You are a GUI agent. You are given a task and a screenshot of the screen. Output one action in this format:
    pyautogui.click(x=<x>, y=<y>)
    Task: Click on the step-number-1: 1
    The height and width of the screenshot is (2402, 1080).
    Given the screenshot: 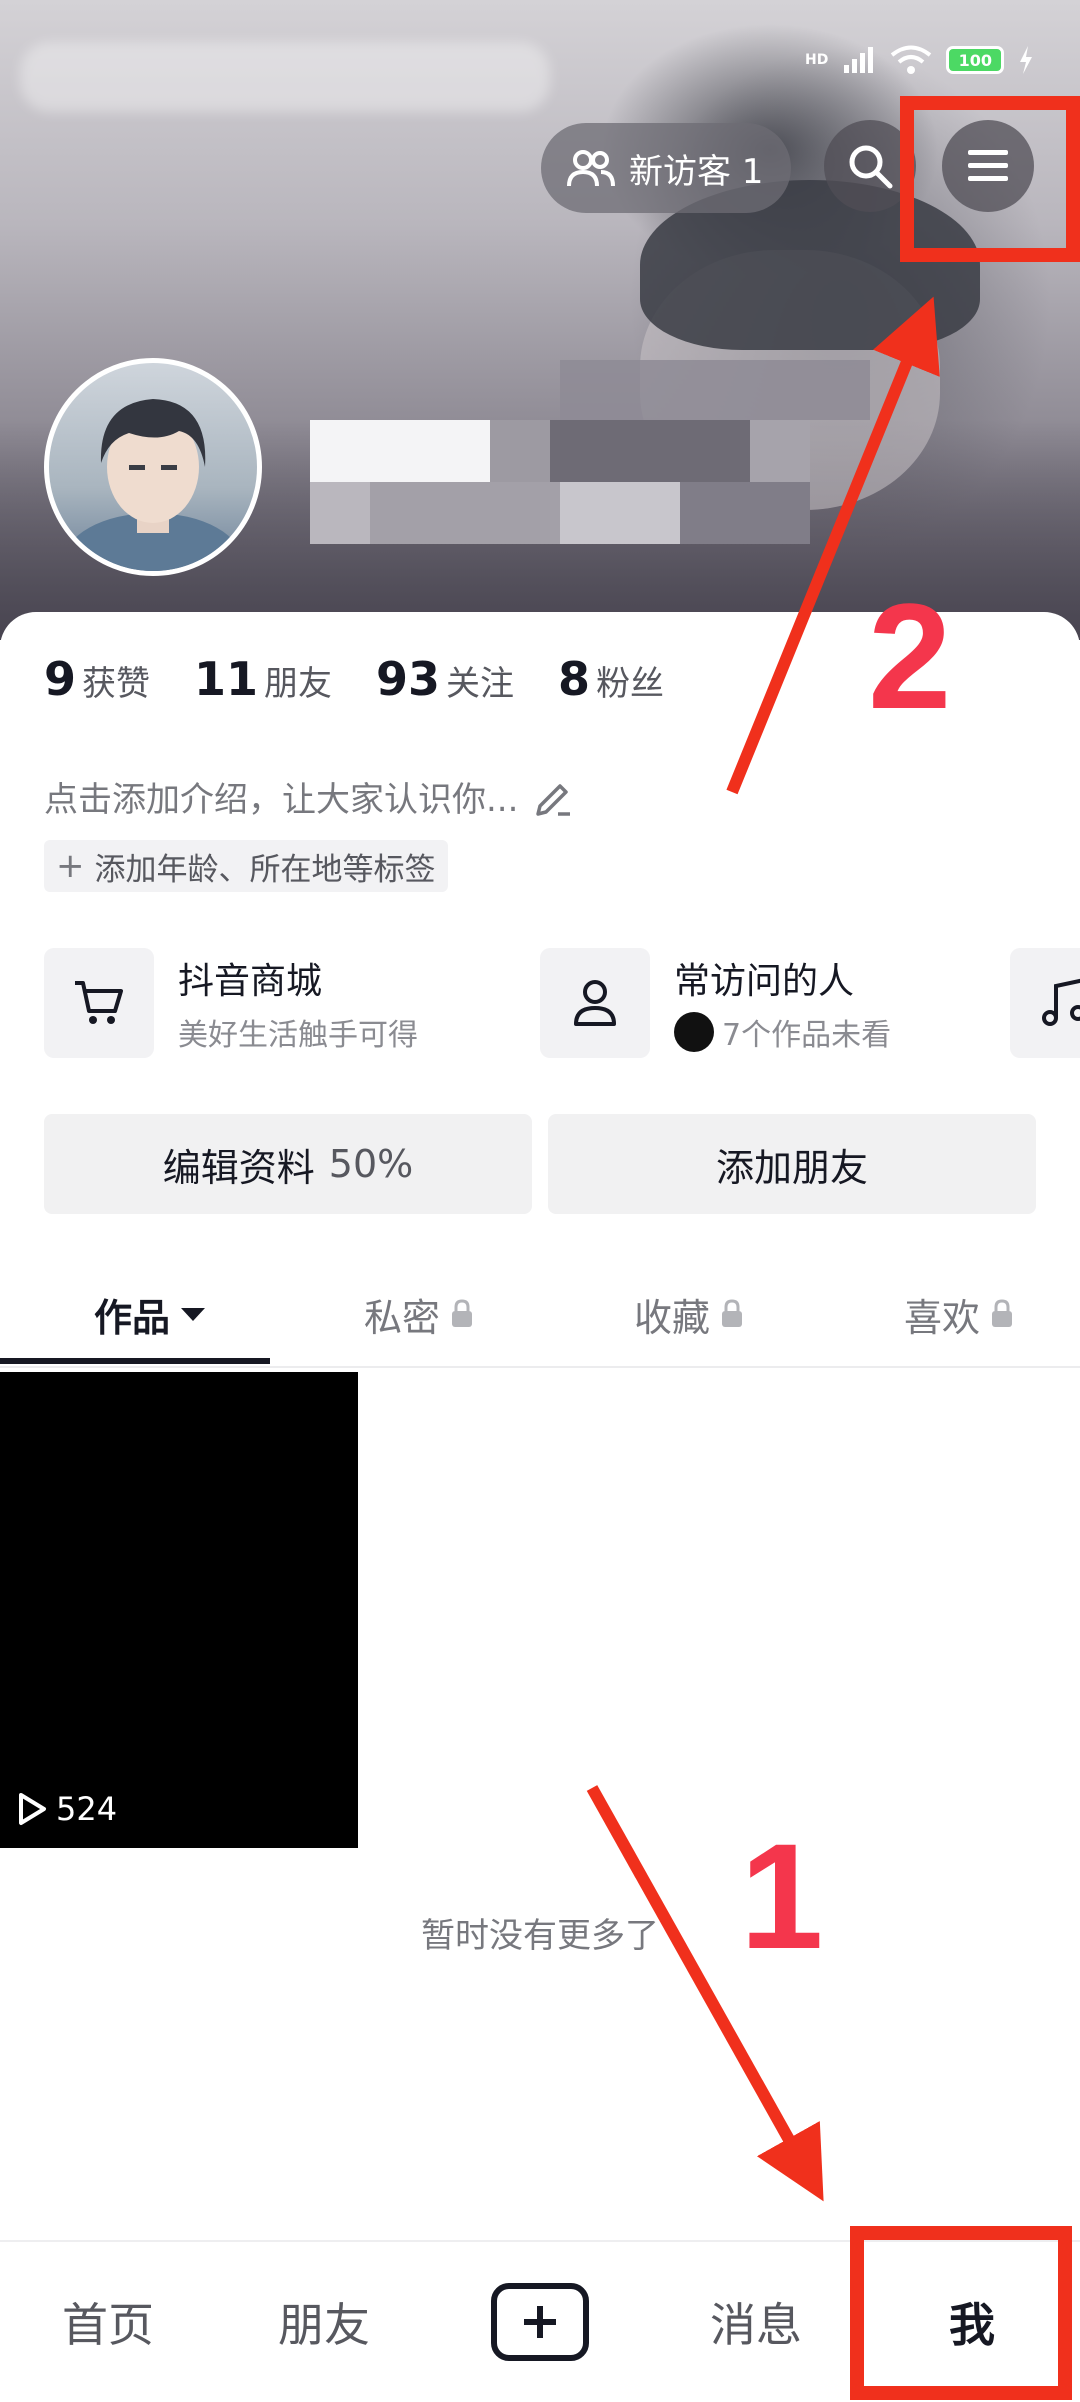 What is the action you would take?
    pyautogui.click(x=782, y=1896)
    